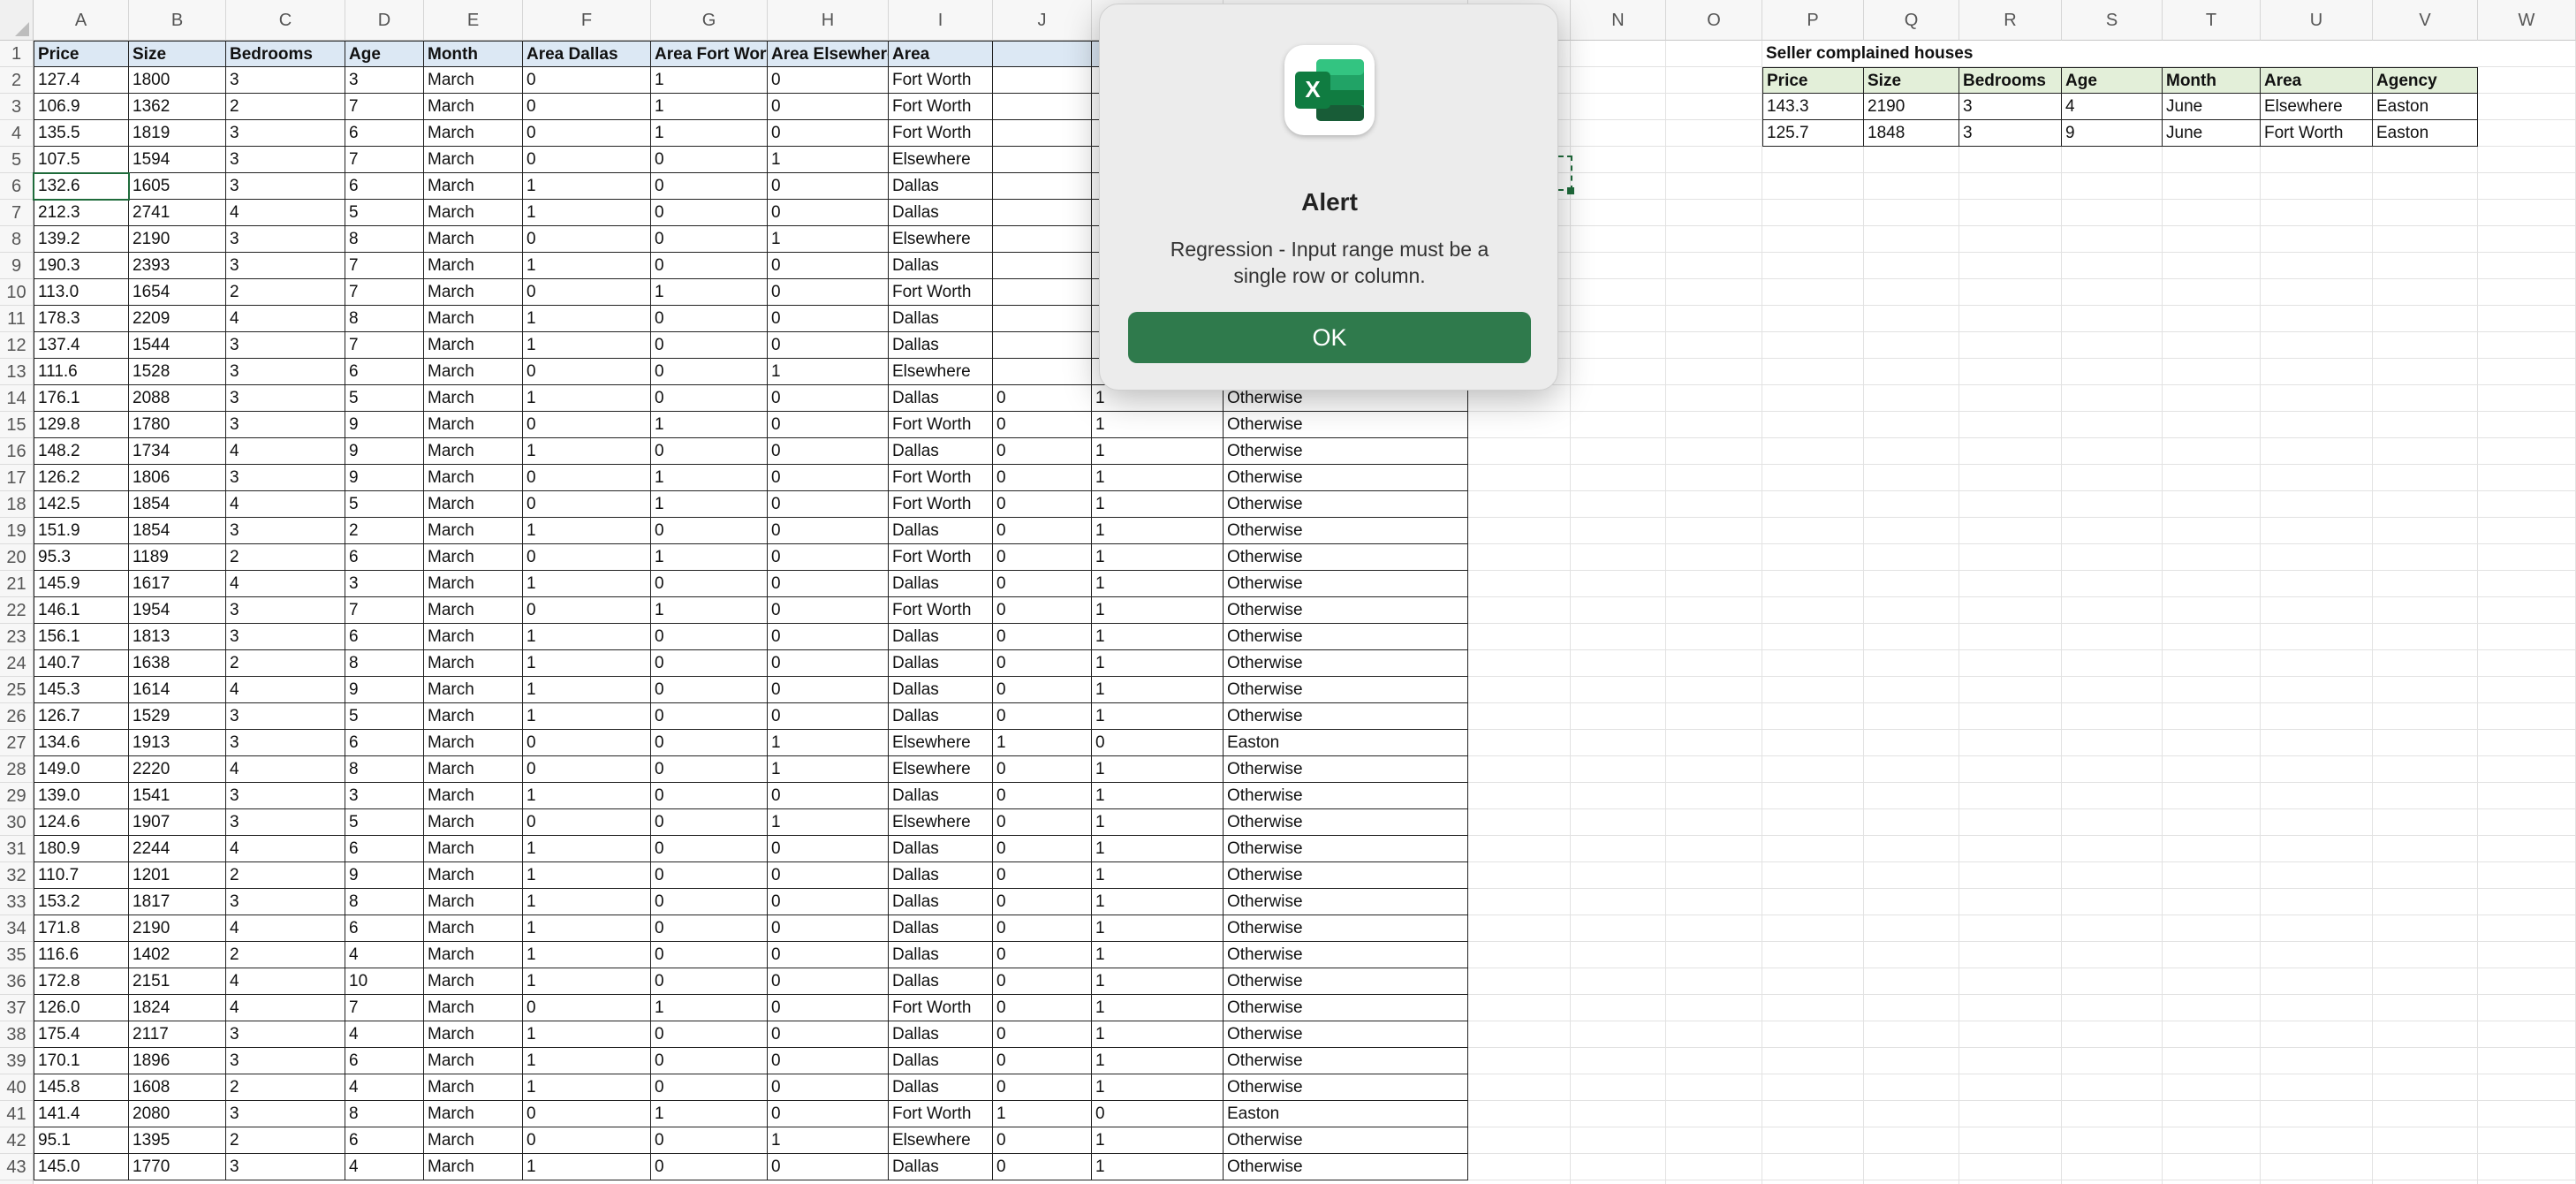  What do you see at coordinates (17, 372) in the screenshot?
I see `row-header-13: 13` at bounding box center [17, 372].